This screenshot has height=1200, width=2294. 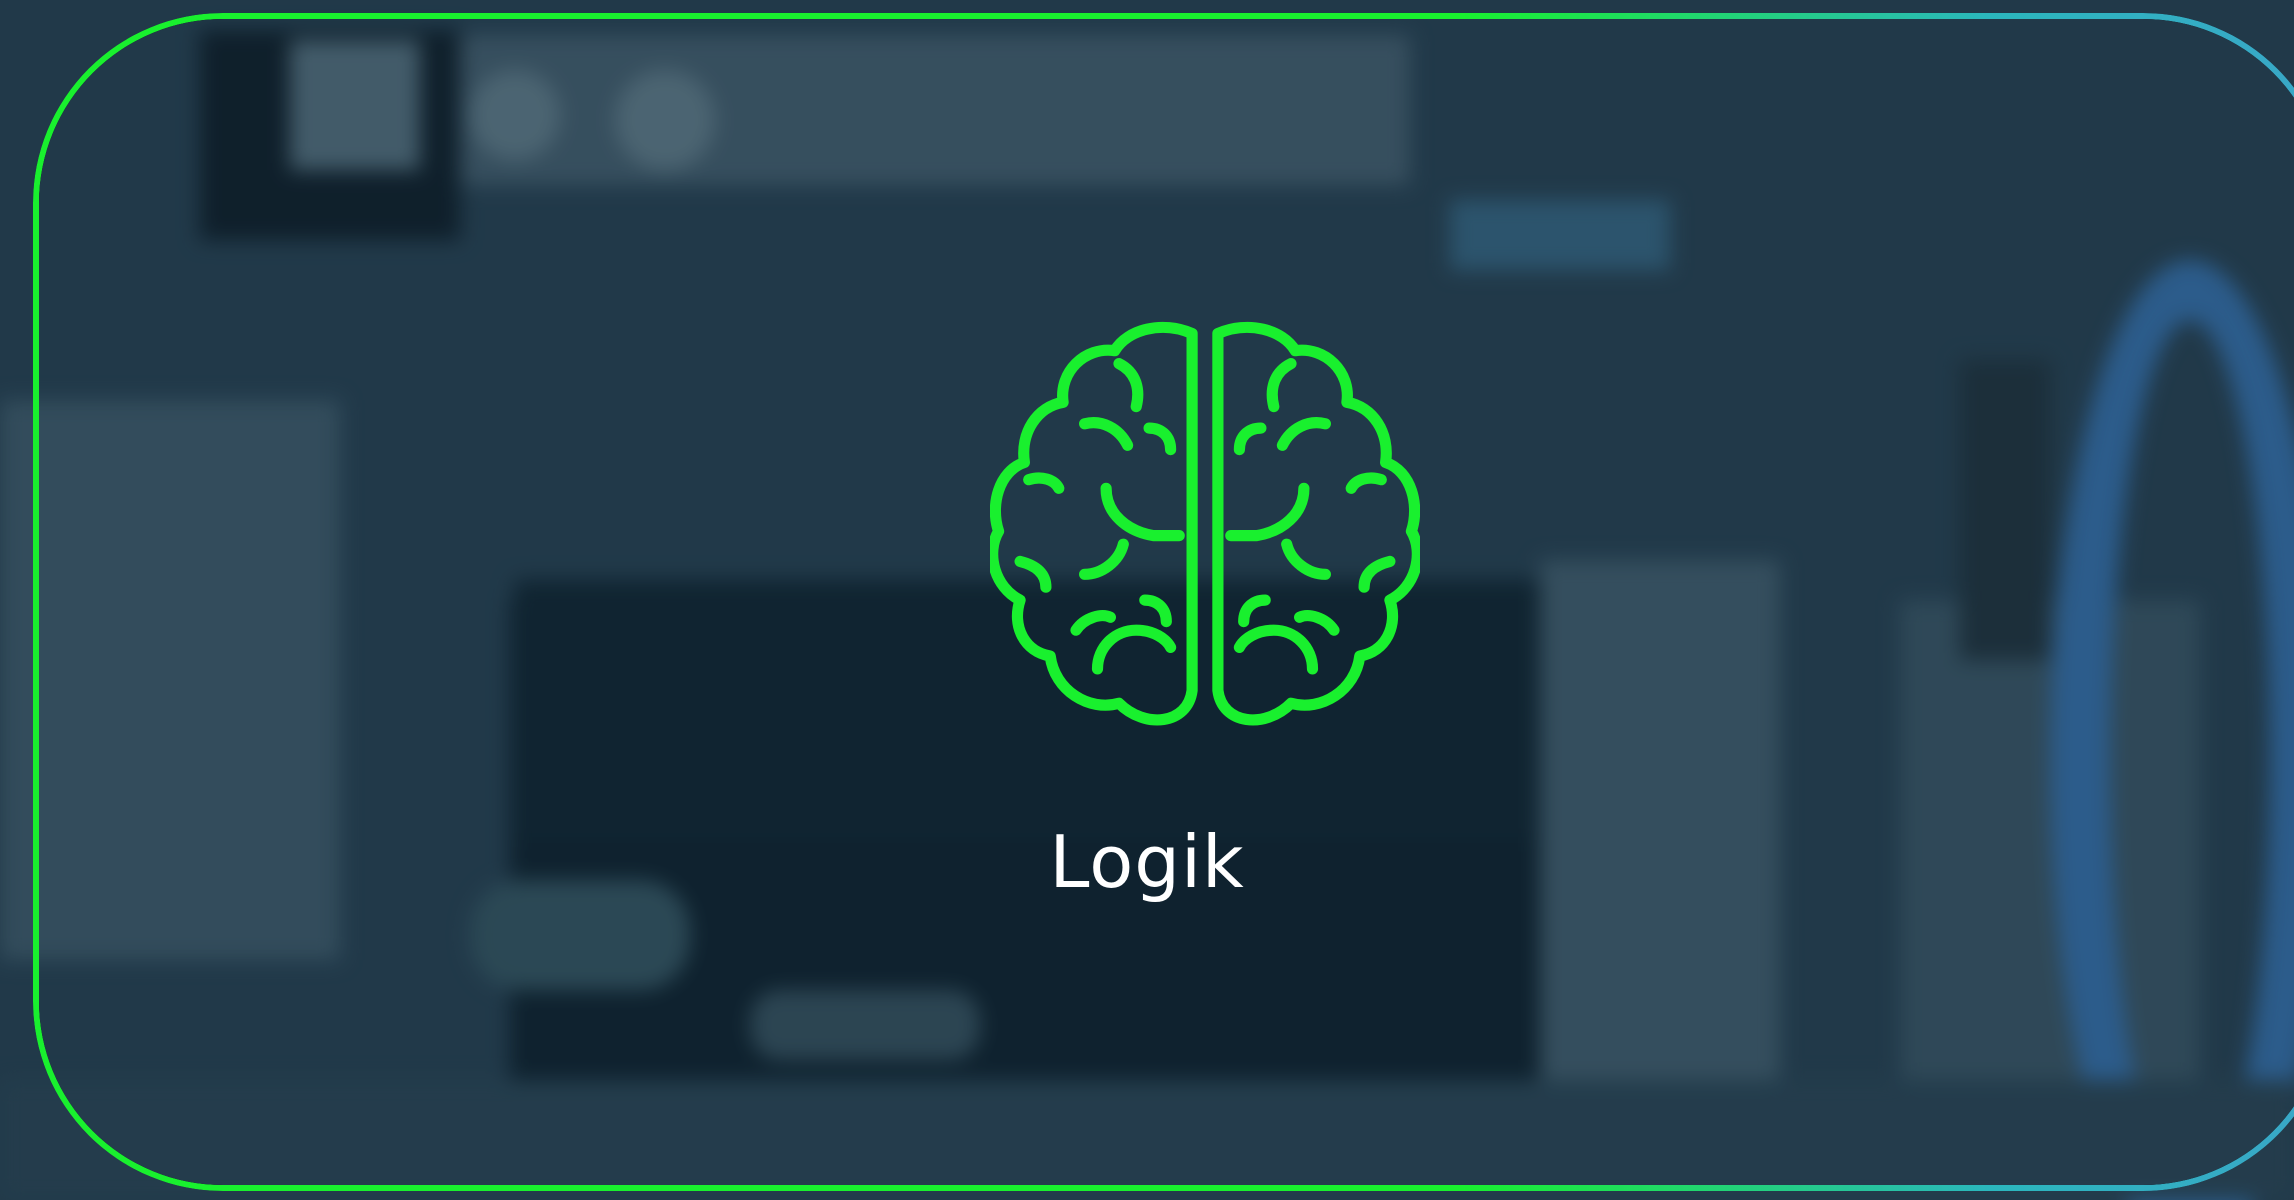 I want to click on card-title: Logik, so click(x=1147, y=862).